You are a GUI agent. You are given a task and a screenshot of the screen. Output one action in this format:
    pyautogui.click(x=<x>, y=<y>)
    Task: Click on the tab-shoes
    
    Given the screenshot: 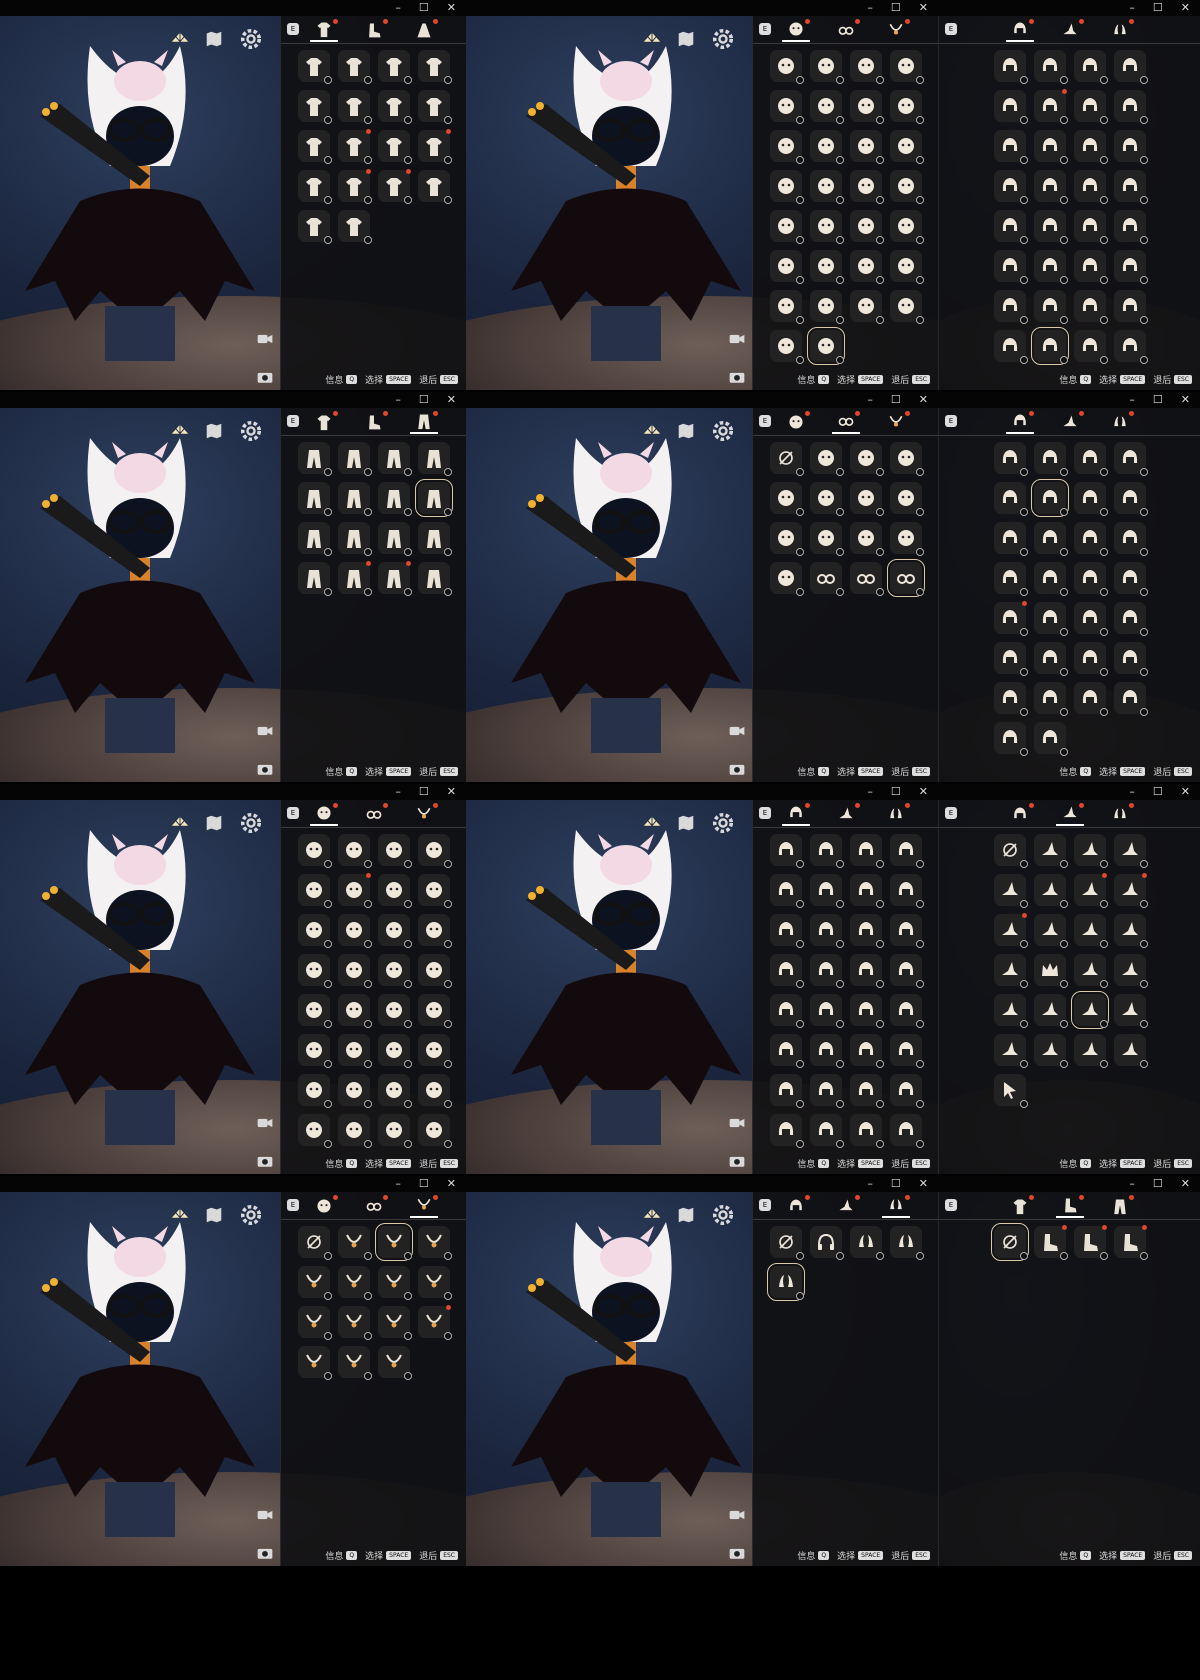 What is the action you would take?
    pyautogui.click(x=374, y=422)
    